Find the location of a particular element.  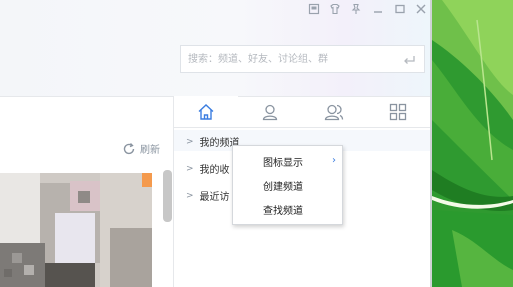

thumbnail-image is located at coordinates (76, 230).